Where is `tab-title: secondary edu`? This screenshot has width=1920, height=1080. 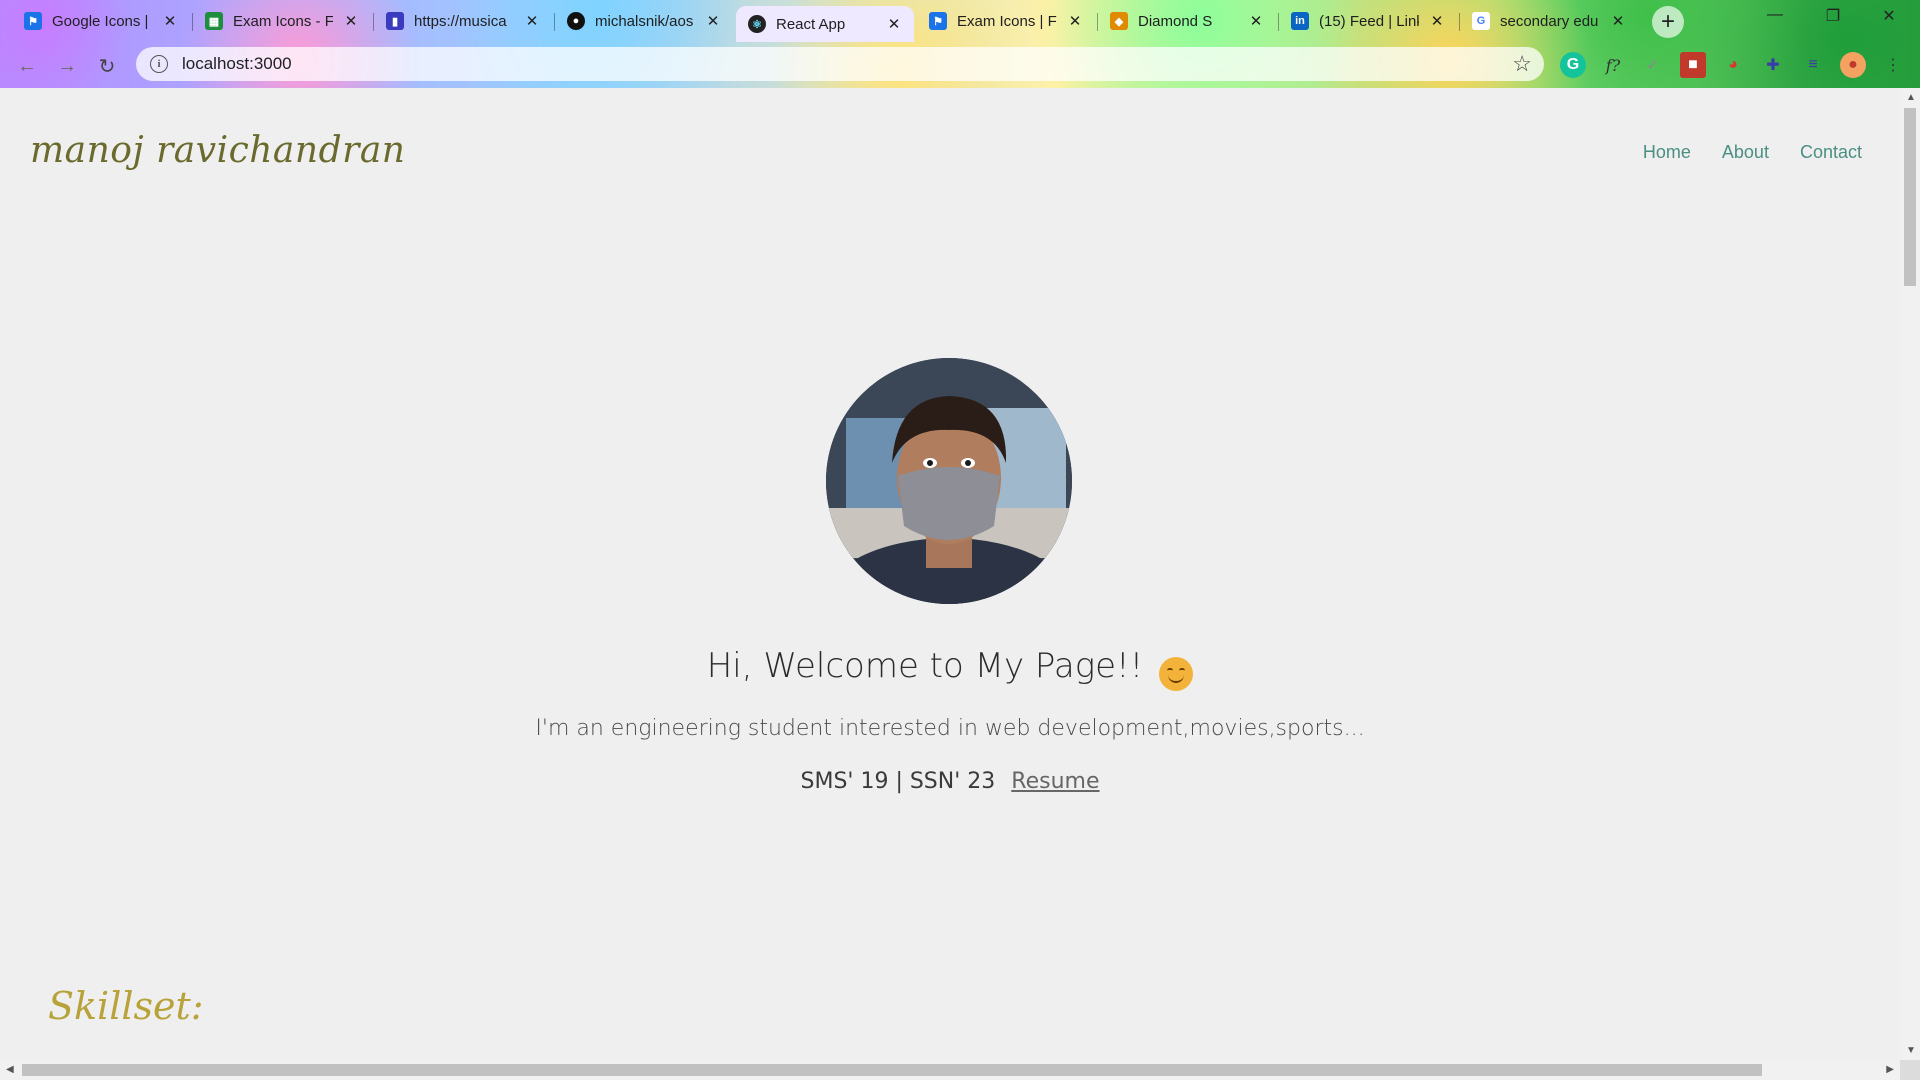 tab-title: secondary edu is located at coordinates (1549, 21).